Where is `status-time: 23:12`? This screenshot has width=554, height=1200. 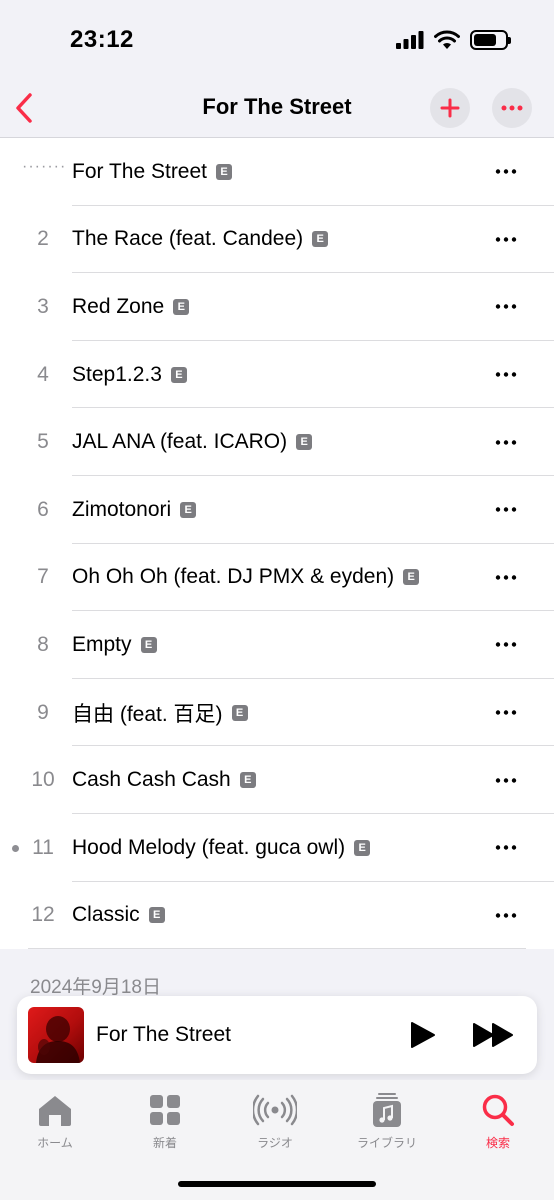 status-time: 23:12 is located at coordinates (102, 39).